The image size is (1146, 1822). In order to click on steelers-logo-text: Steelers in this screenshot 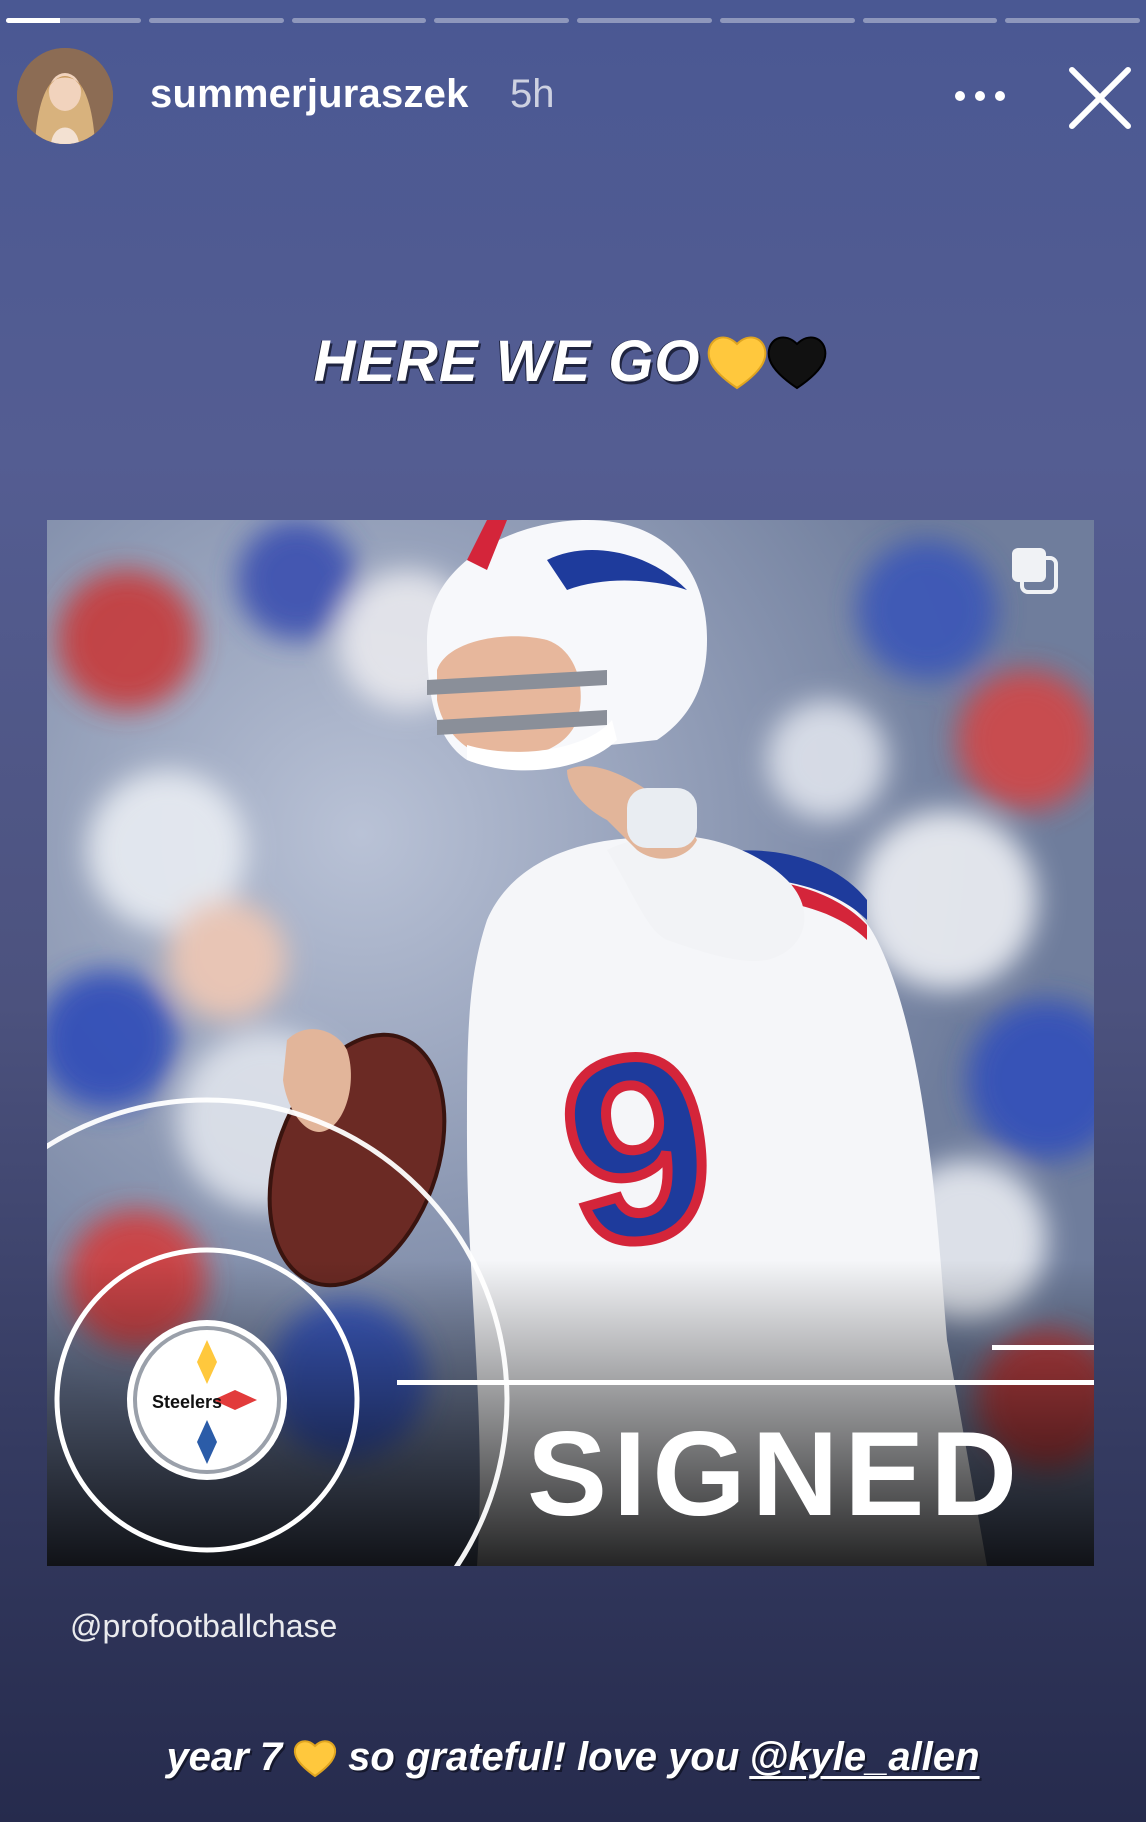, I will do `click(187, 1402)`.